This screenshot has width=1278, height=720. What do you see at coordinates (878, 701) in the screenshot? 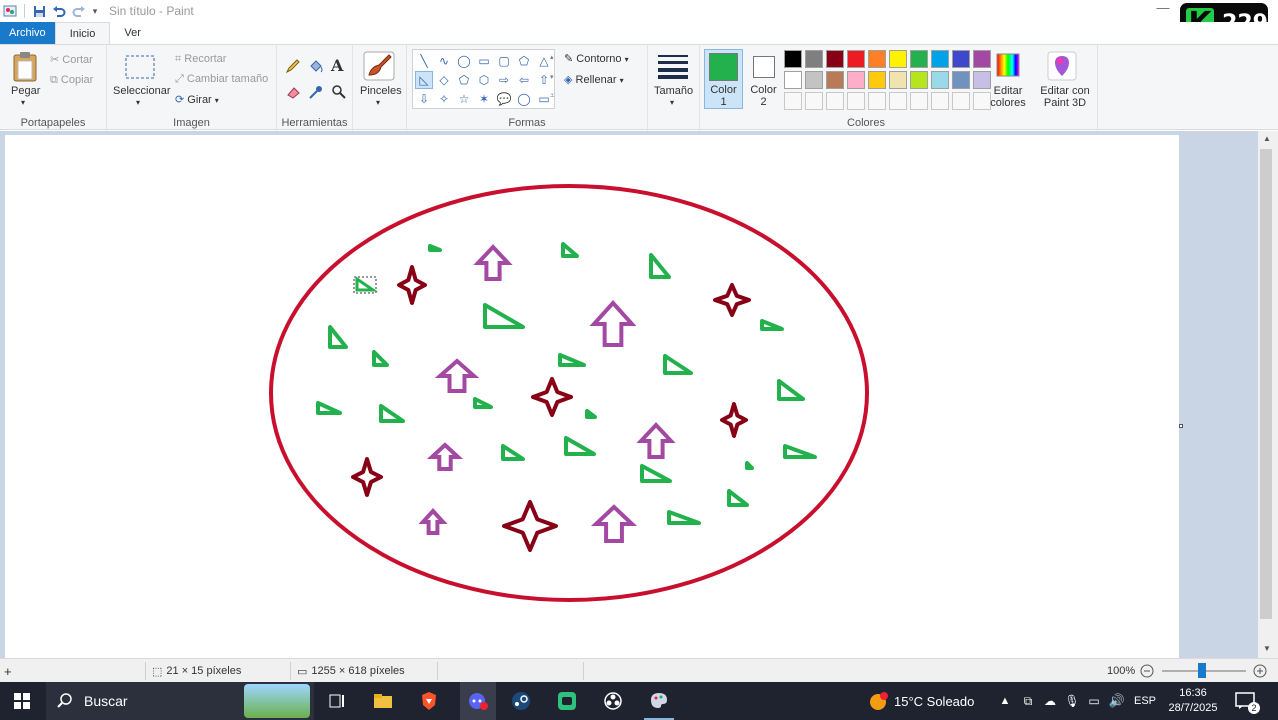
I see `weather-icon` at bounding box center [878, 701].